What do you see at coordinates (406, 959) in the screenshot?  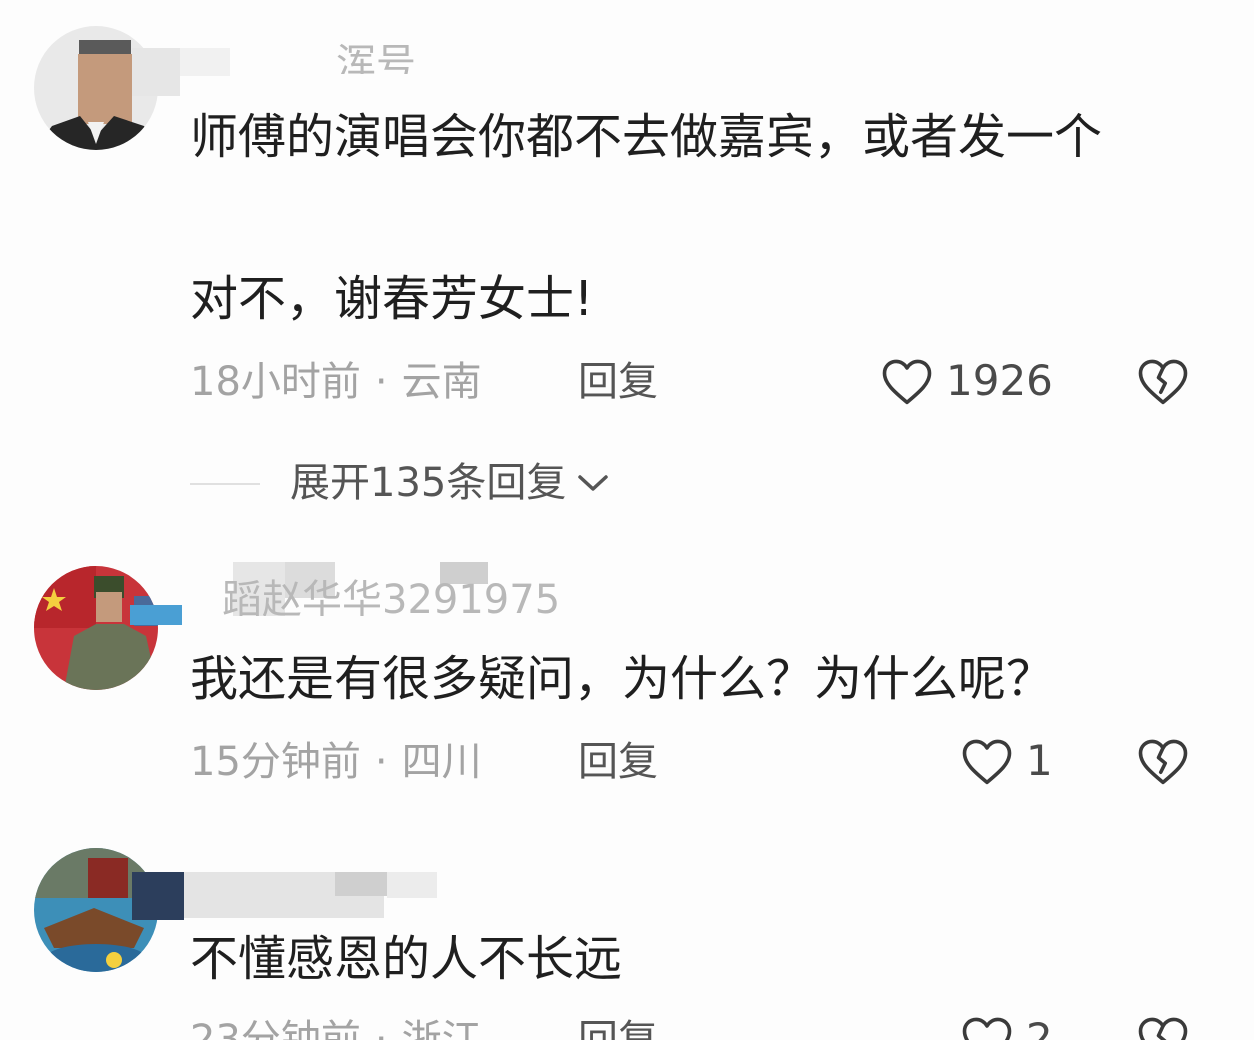 I see `comment-text: 不懂感恩的人不长远` at bounding box center [406, 959].